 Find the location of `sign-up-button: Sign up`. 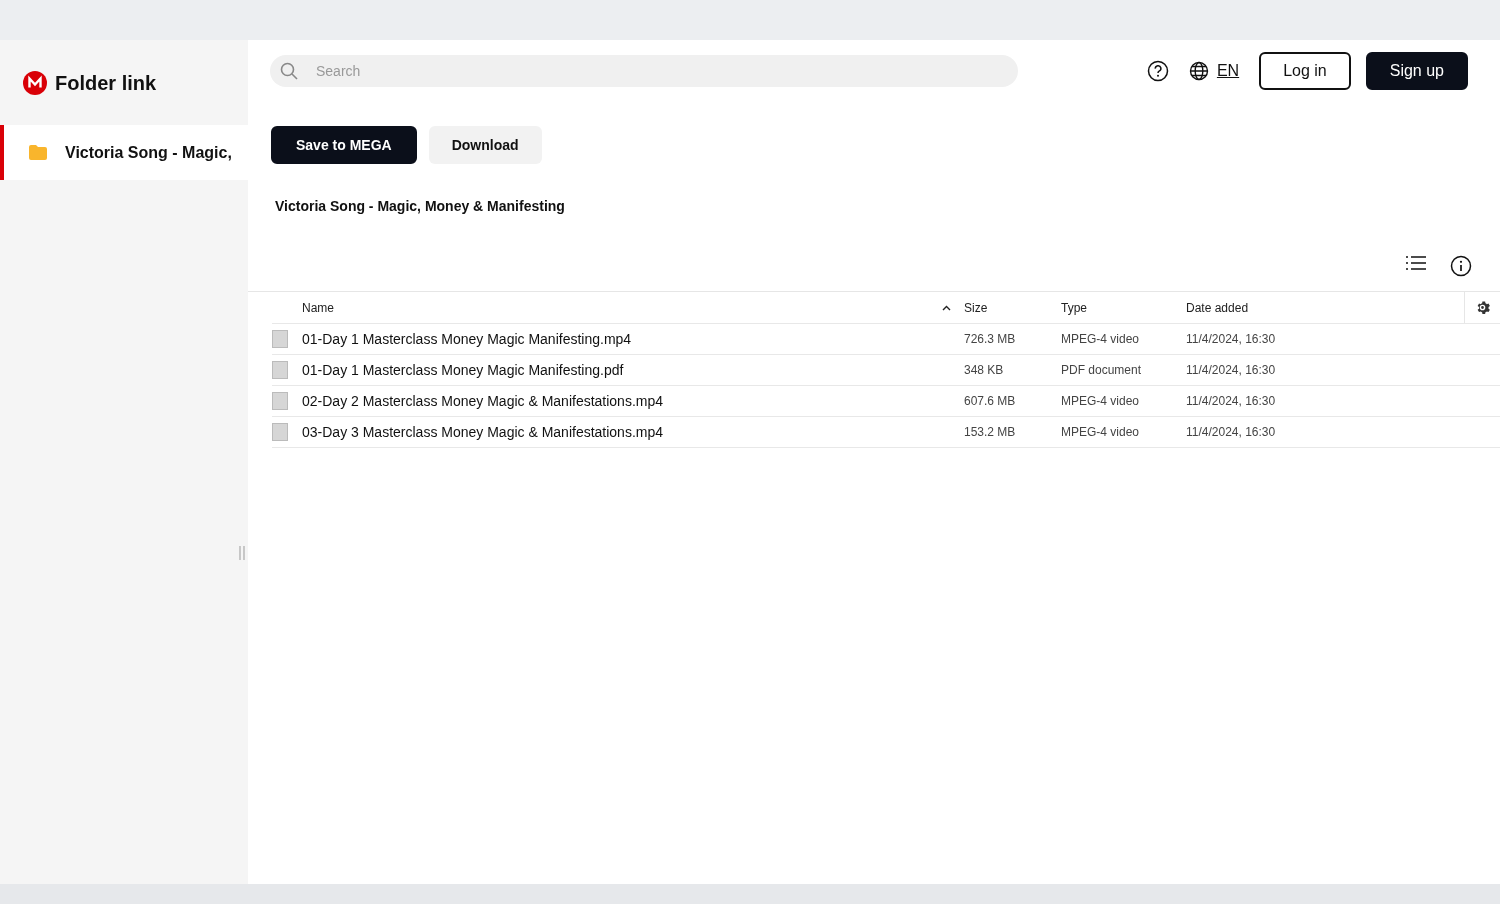

sign-up-button: Sign up is located at coordinates (1416, 71).